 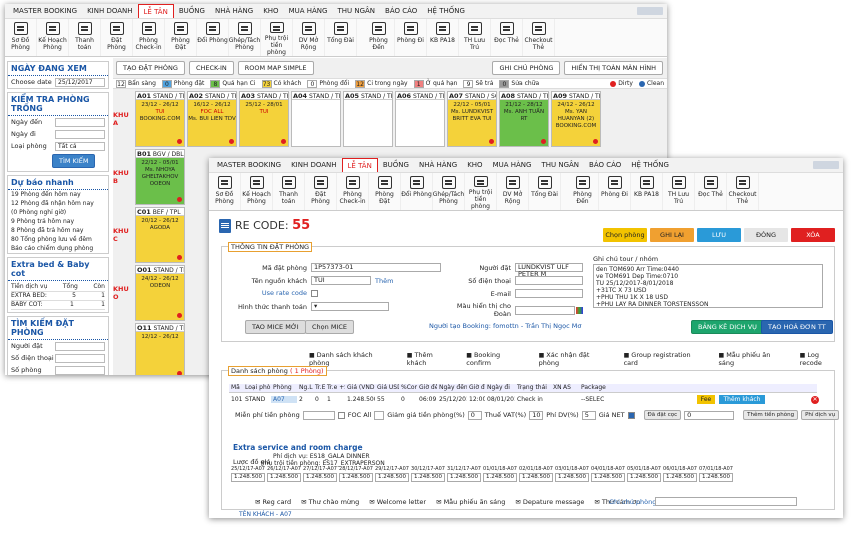 I want to click on vat-input: 10, so click(x=536, y=415).